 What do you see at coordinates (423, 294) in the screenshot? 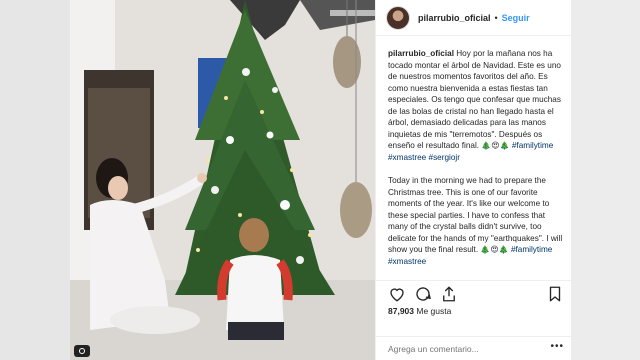
I see `comment-icon` at bounding box center [423, 294].